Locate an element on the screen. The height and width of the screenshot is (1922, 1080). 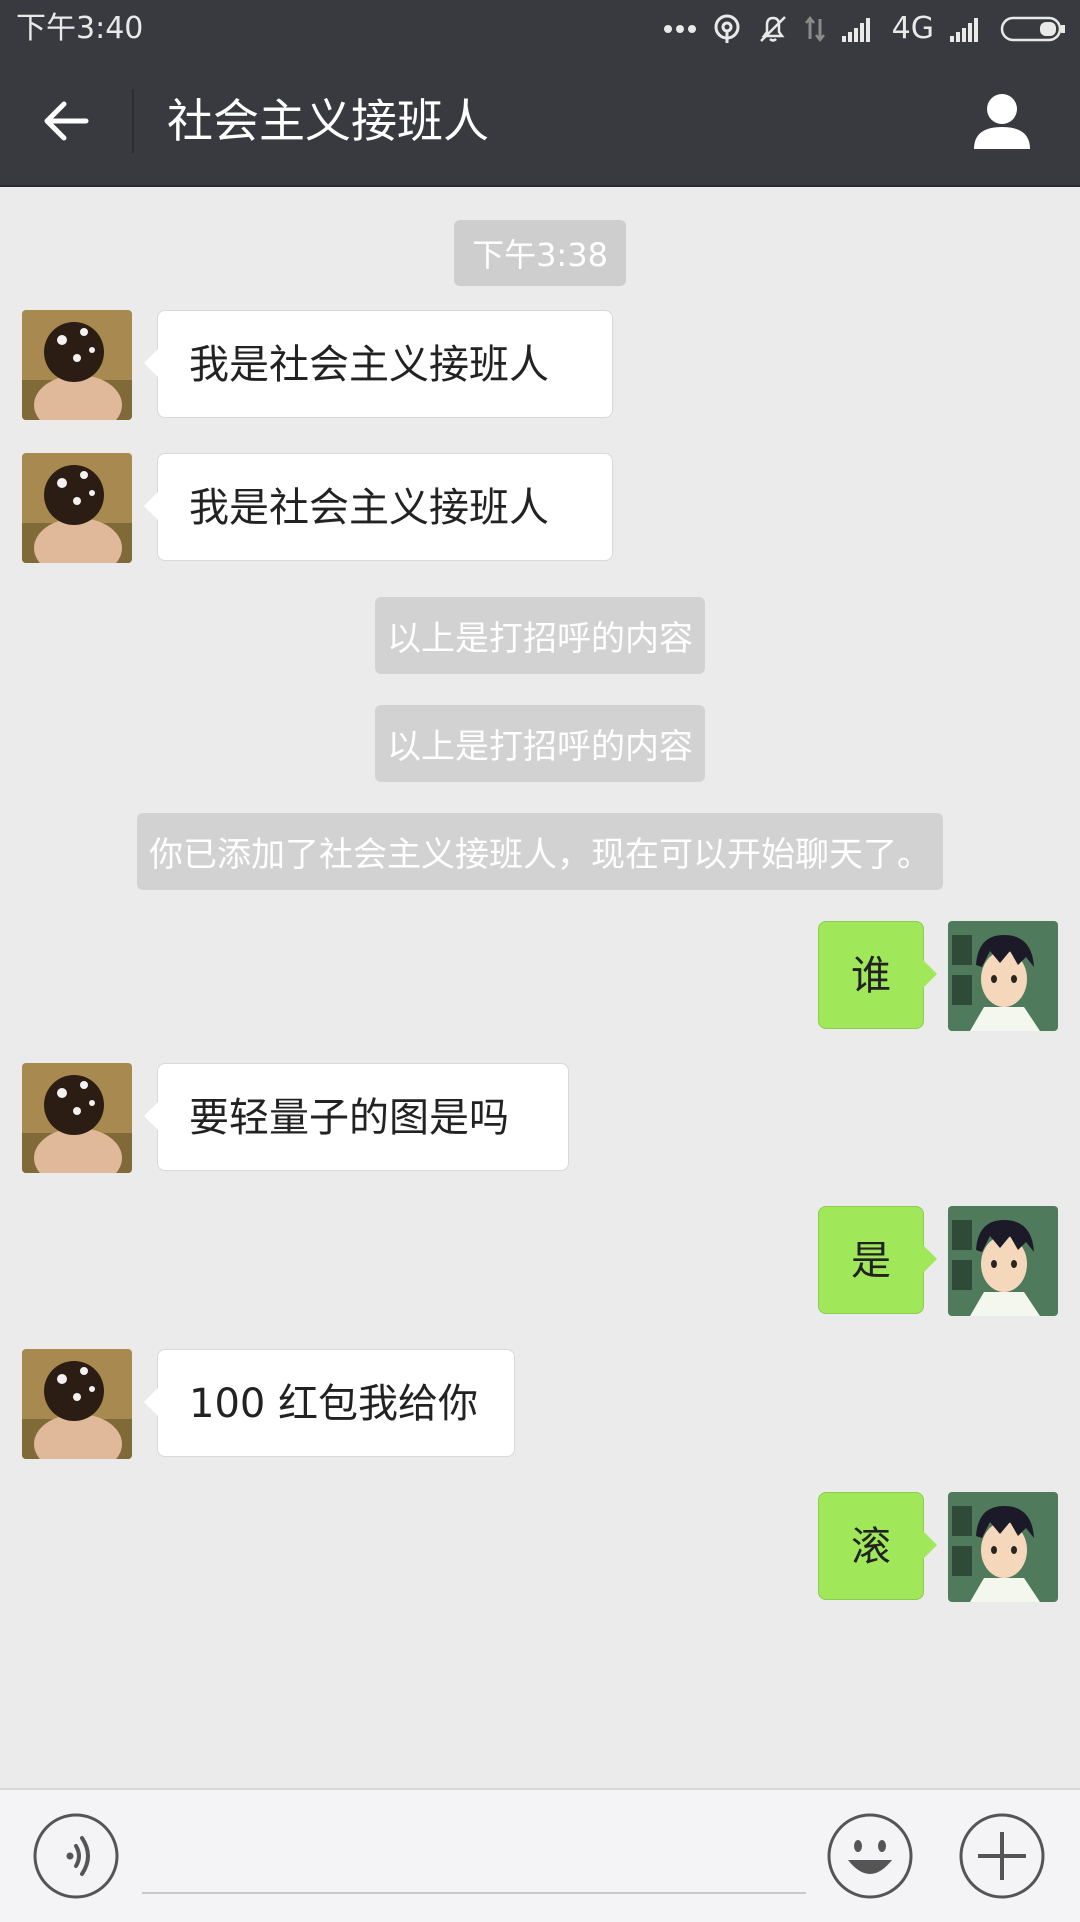
sent-message-bubble: 滚 is located at coordinates (877, 1546).